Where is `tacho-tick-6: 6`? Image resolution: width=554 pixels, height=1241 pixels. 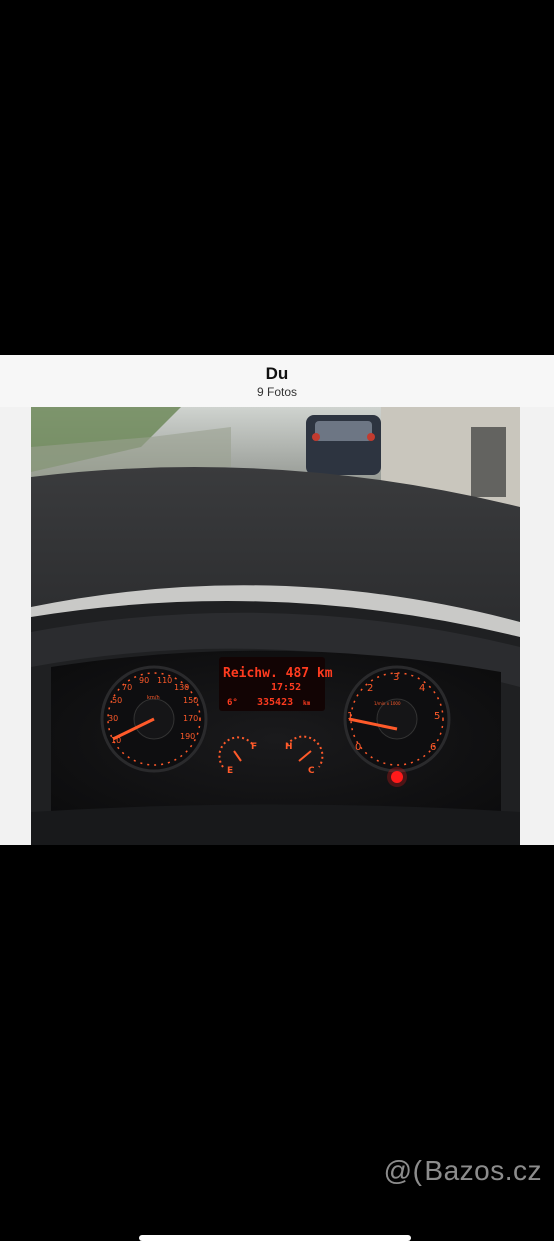
tacho-tick-6: 6 is located at coordinates (433, 747).